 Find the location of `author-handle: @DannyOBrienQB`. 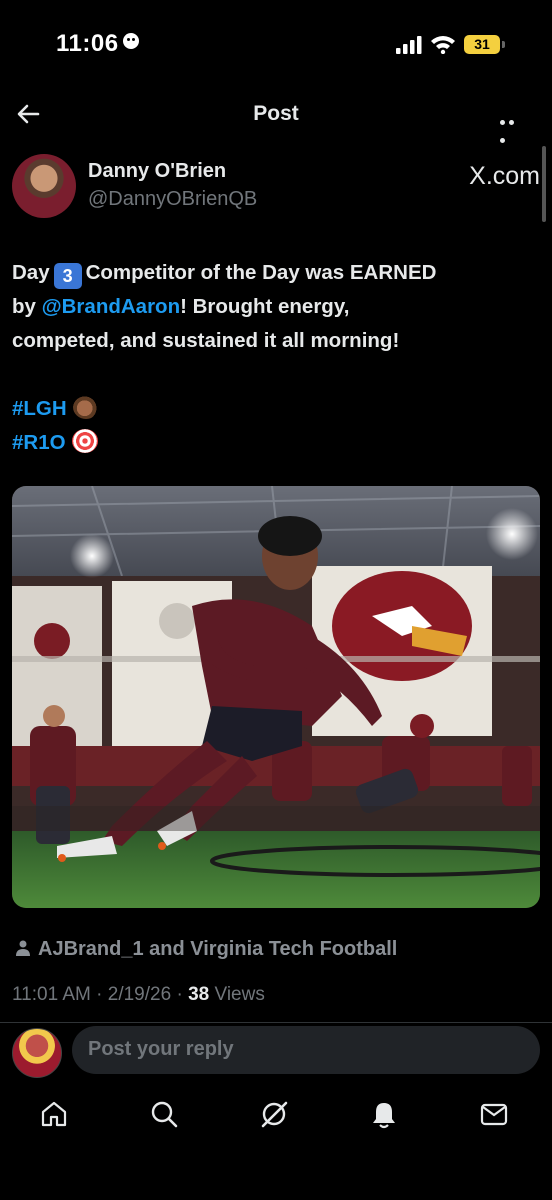

author-handle: @DannyOBrienQB is located at coordinates (172, 199).